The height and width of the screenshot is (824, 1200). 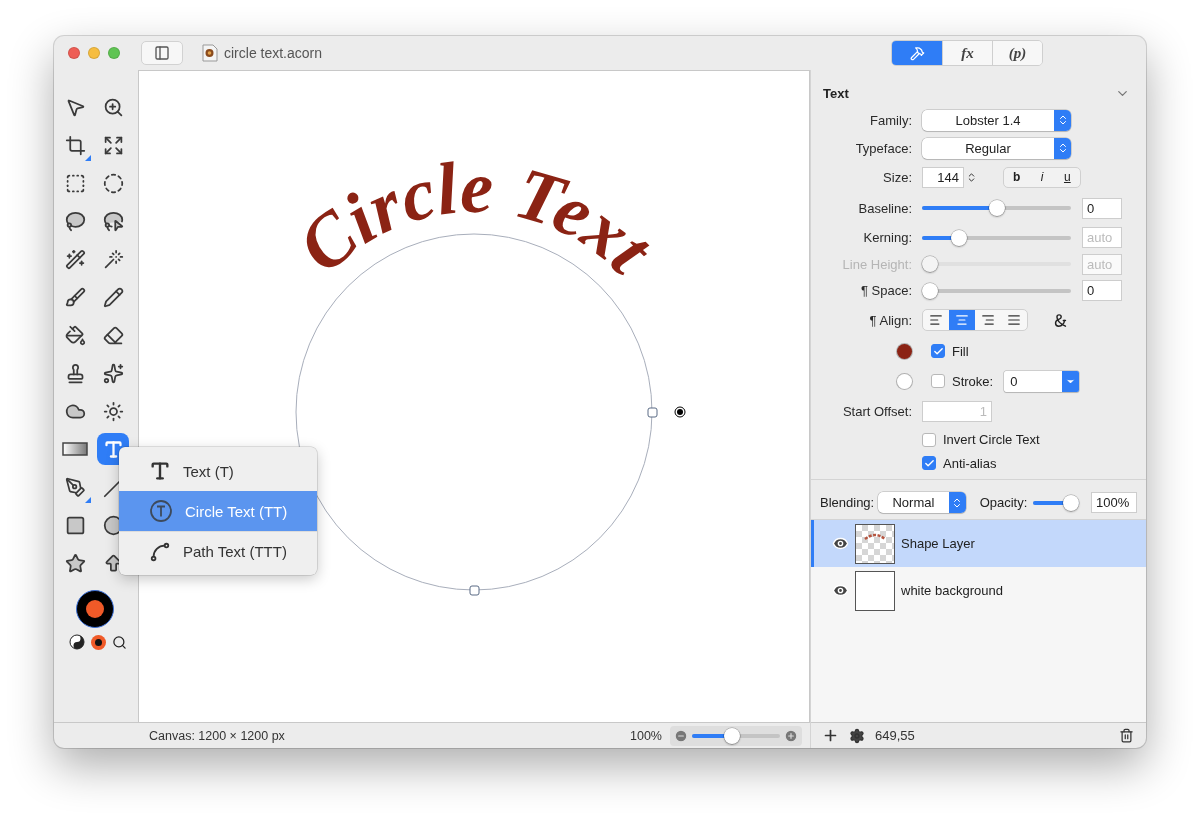 What do you see at coordinates (160, 471) in the screenshot?
I see `text-icon` at bounding box center [160, 471].